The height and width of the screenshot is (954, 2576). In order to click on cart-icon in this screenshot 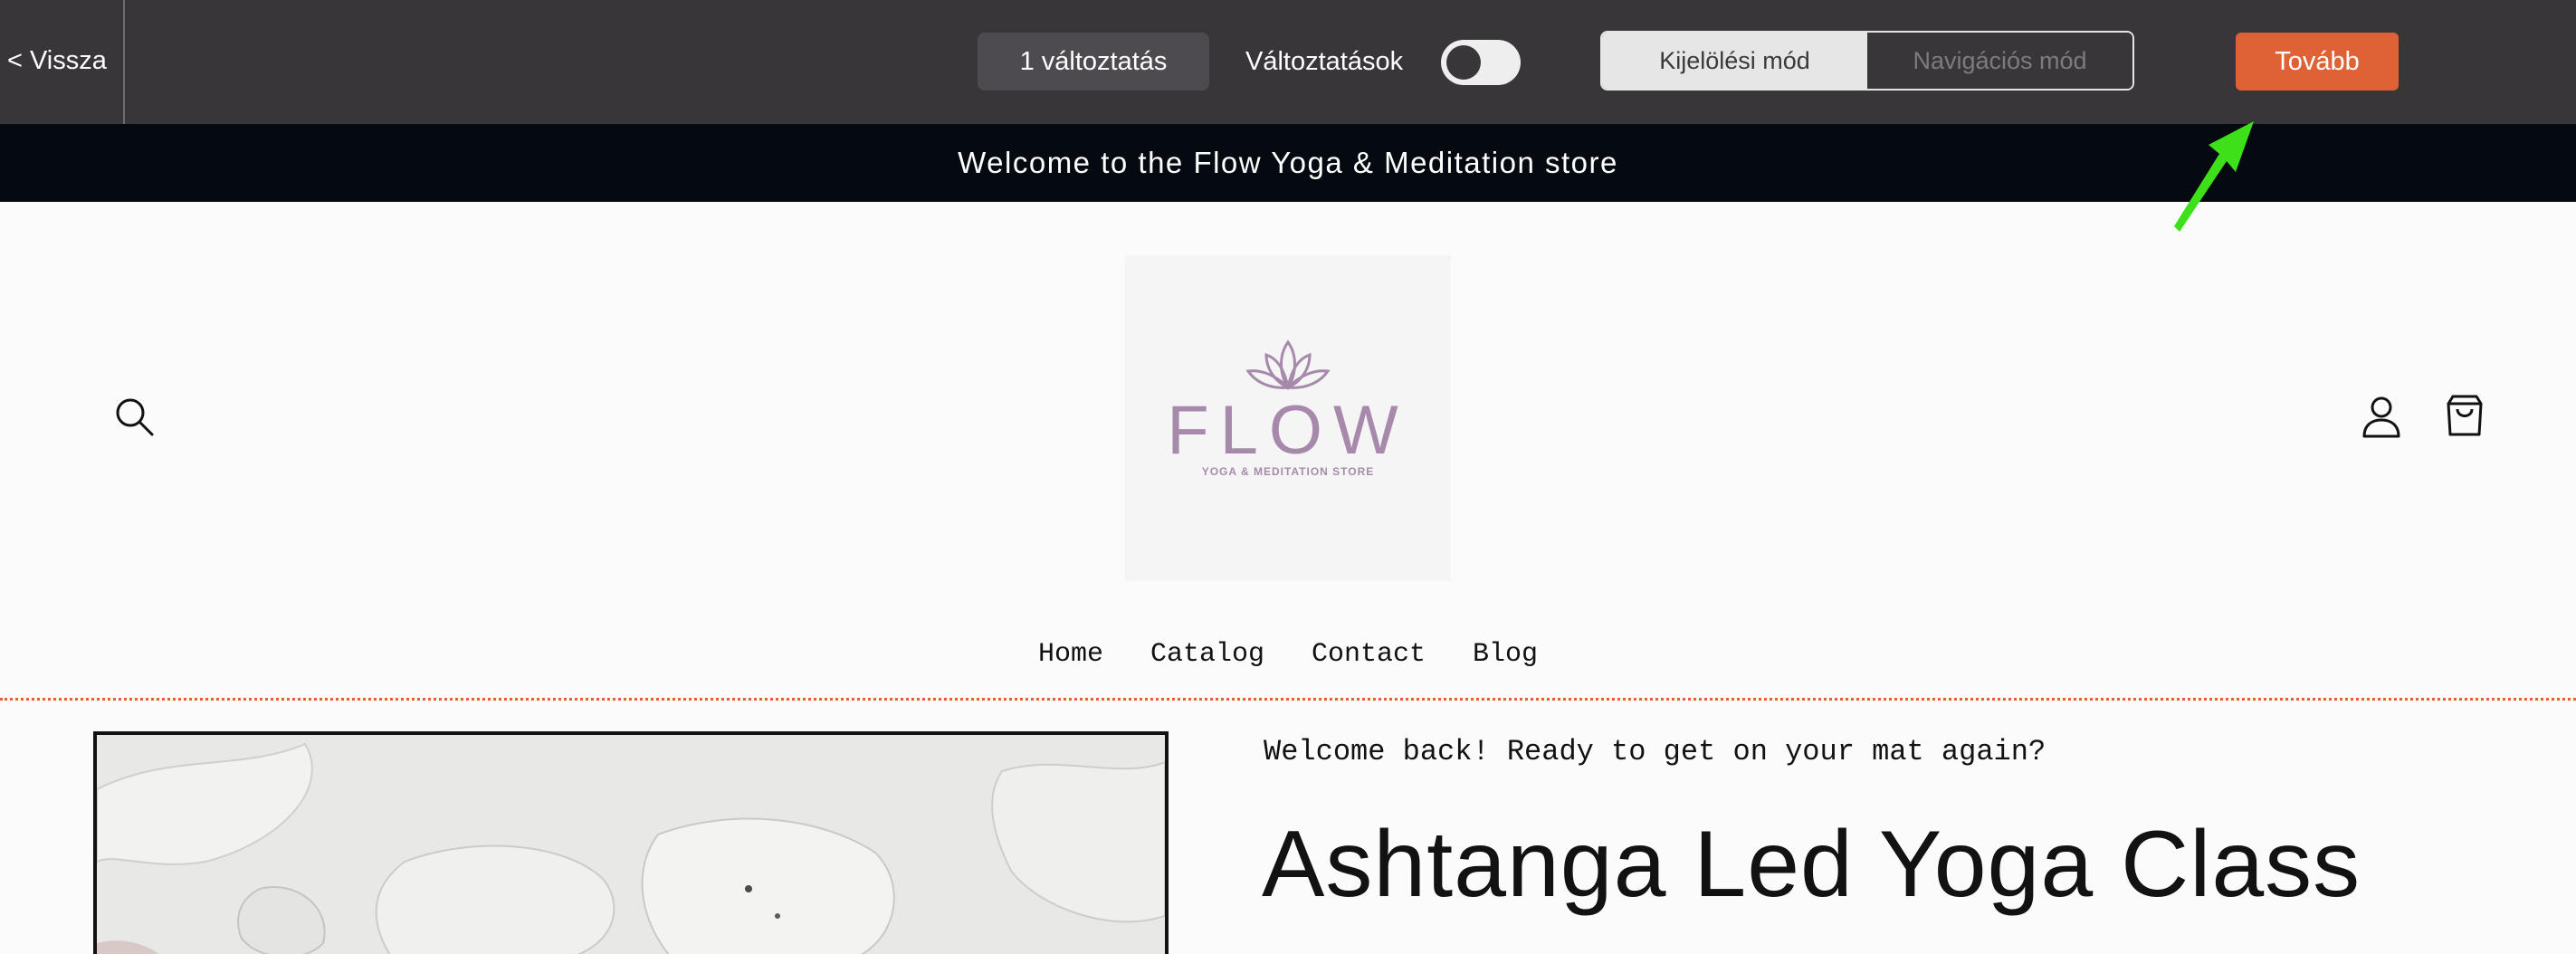, I will do `click(2465, 416)`.